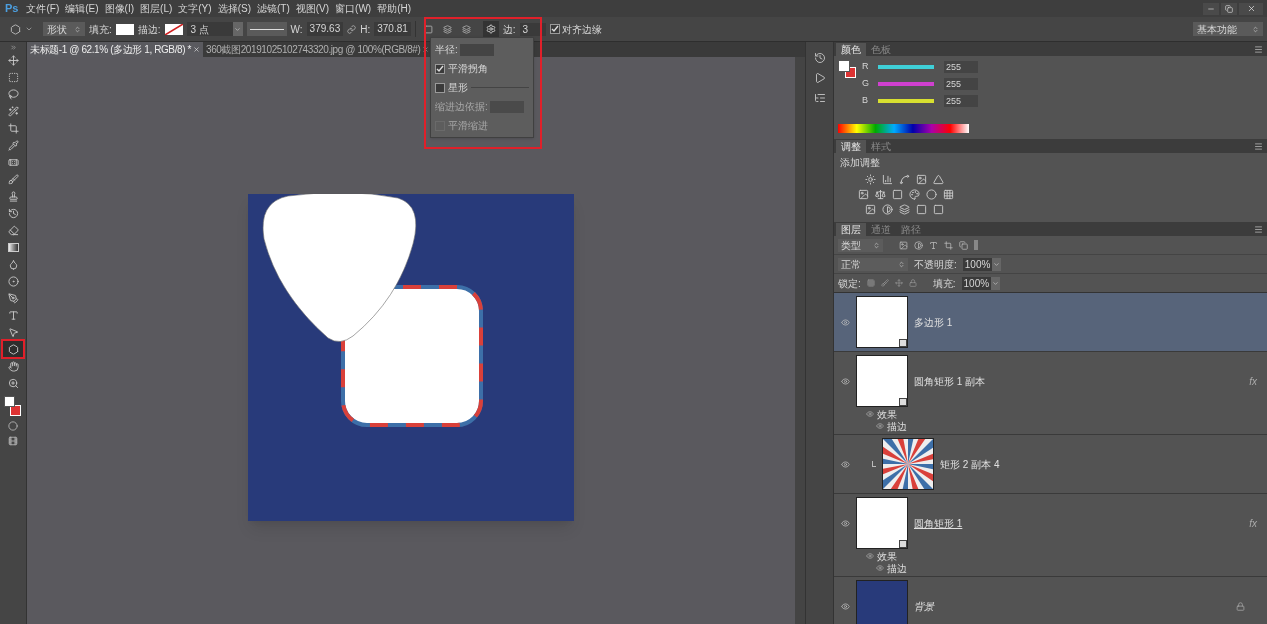 Image resolution: width=1267 pixels, height=624 pixels. Describe the element at coordinates (156, 8) in the screenshot. I see `menu-item: 图层(L)` at that location.